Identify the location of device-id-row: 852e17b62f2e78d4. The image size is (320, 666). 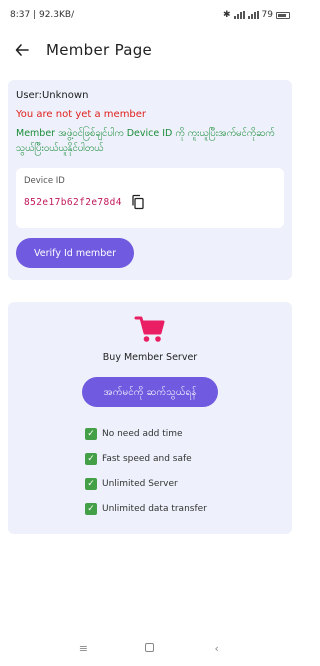
(150, 202).